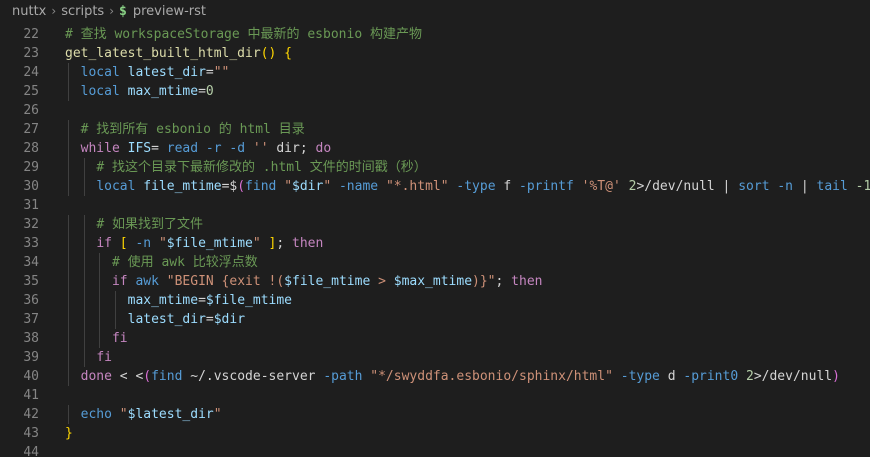  I want to click on code-line: 38 fi, so click(435, 338).